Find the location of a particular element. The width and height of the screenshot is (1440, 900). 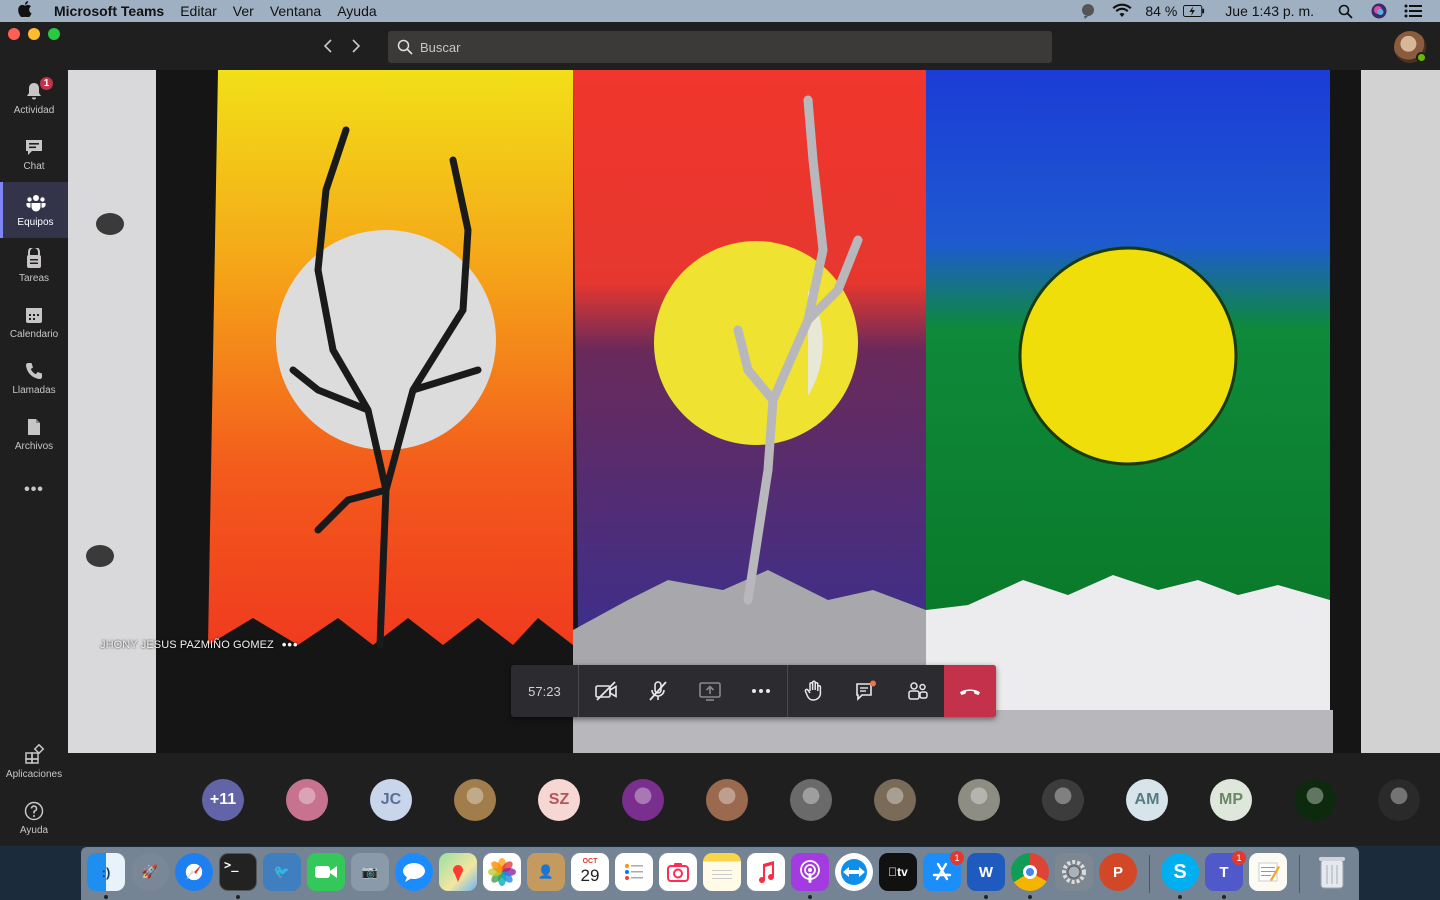

rail-item-chat: Chat is located at coordinates (34, 154).